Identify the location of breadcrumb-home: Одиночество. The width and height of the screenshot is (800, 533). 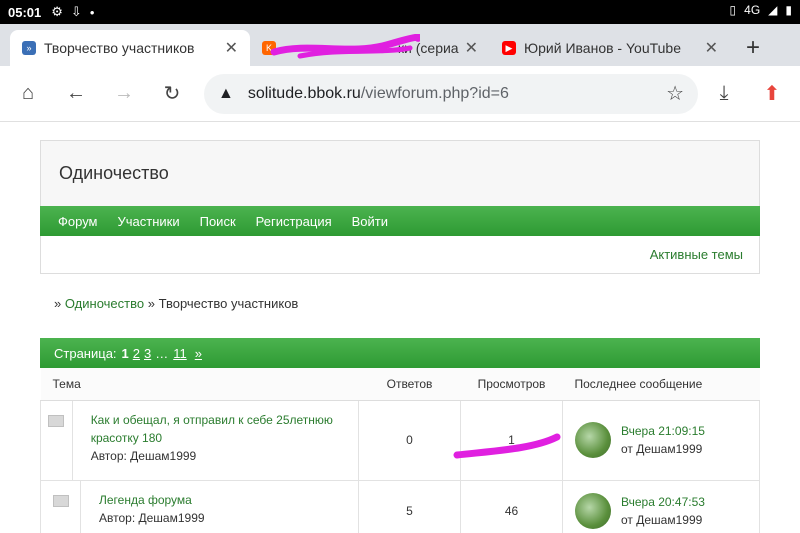
(104, 303).